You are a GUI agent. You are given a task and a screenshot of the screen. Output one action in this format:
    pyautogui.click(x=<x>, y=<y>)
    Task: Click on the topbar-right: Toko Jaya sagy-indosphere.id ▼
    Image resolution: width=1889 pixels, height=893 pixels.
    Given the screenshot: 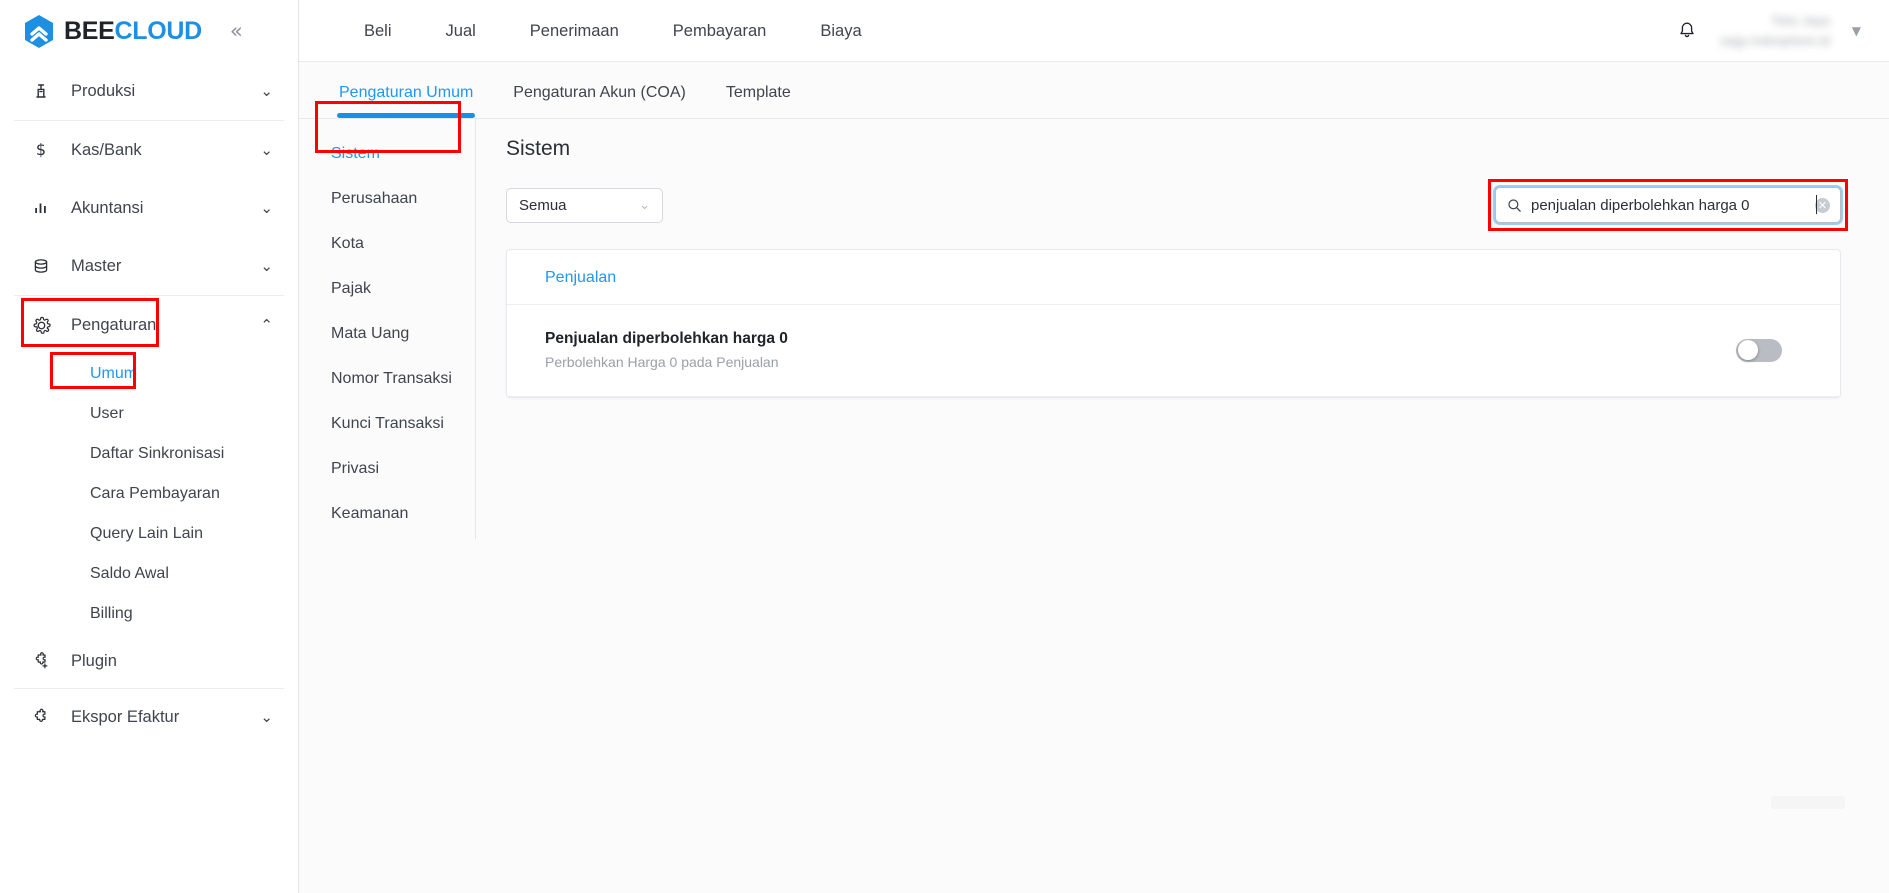 What is the action you would take?
    pyautogui.click(x=1771, y=30)
    